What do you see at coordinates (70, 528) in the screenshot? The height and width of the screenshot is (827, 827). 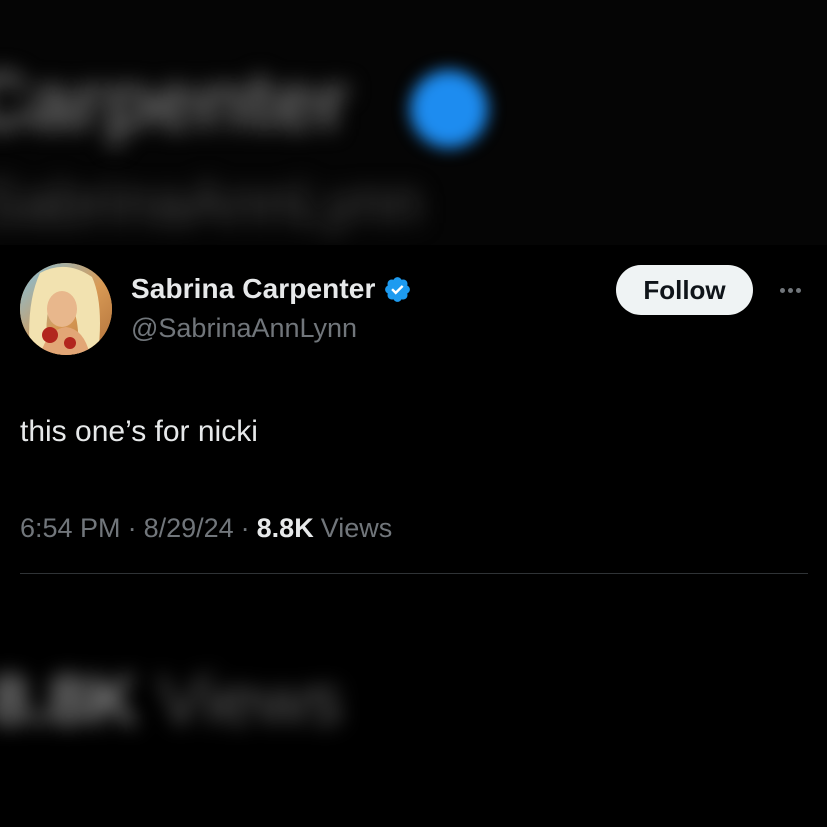 I see `tweet-time: 6:54 PM` at bounding box center [70, 528].